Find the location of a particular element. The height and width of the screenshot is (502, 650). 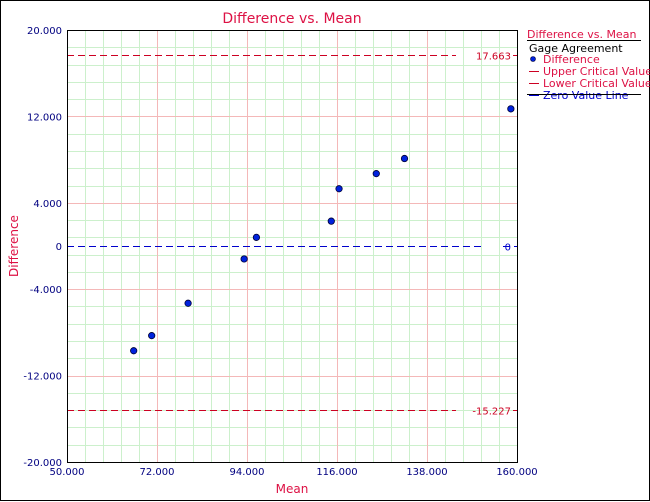

legend-title: Difference vs. Mean is located at coordinates (581, 34).